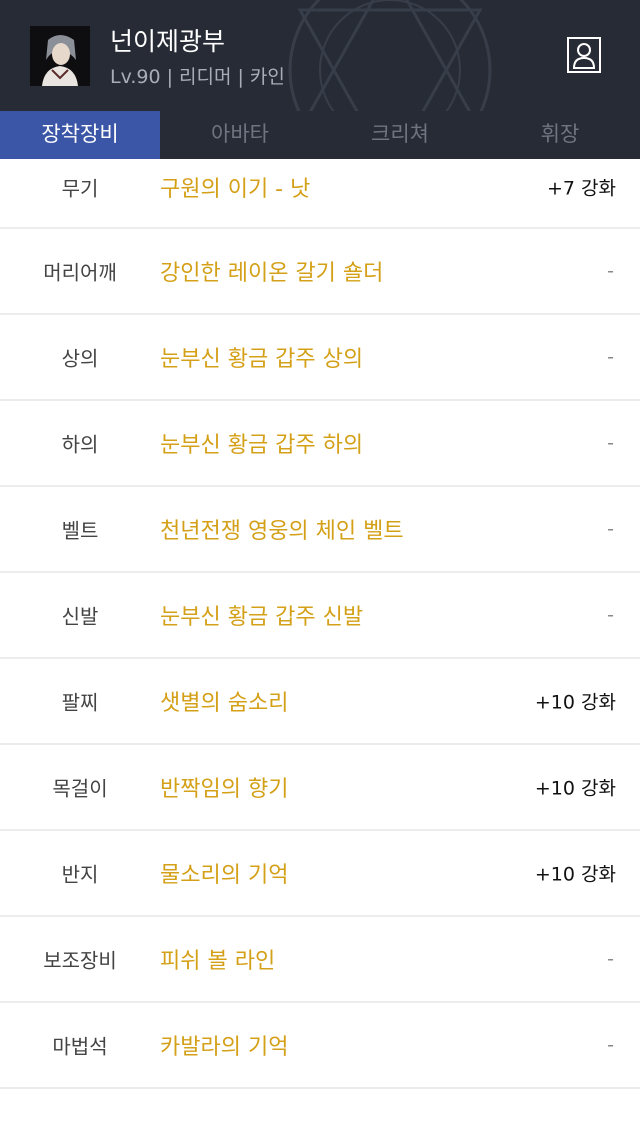  I want to click on equipment-row-ring: 반지 물소리의 기억 +10 강화, so click(320, 874).